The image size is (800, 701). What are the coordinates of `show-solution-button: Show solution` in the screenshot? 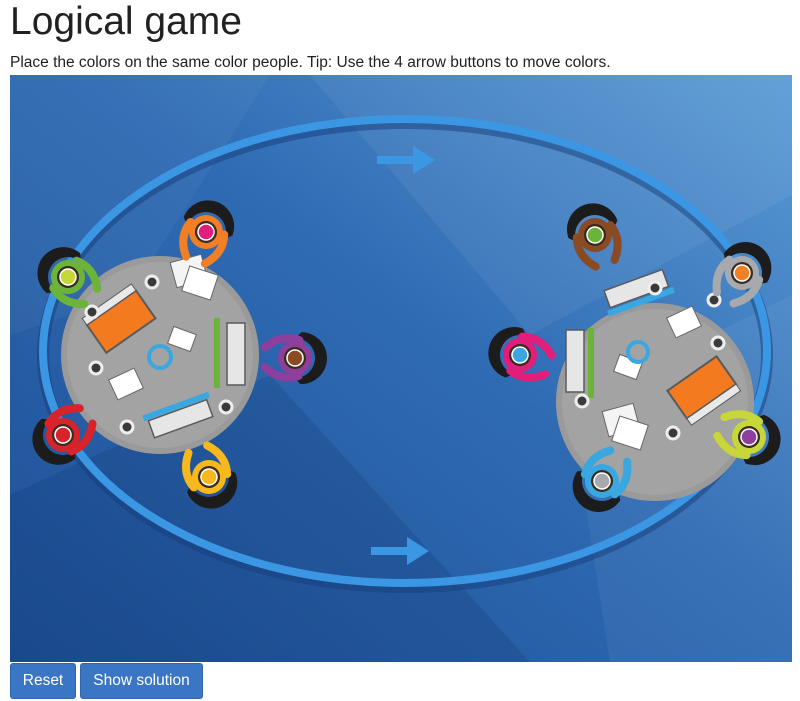 It's located at (141, 681).